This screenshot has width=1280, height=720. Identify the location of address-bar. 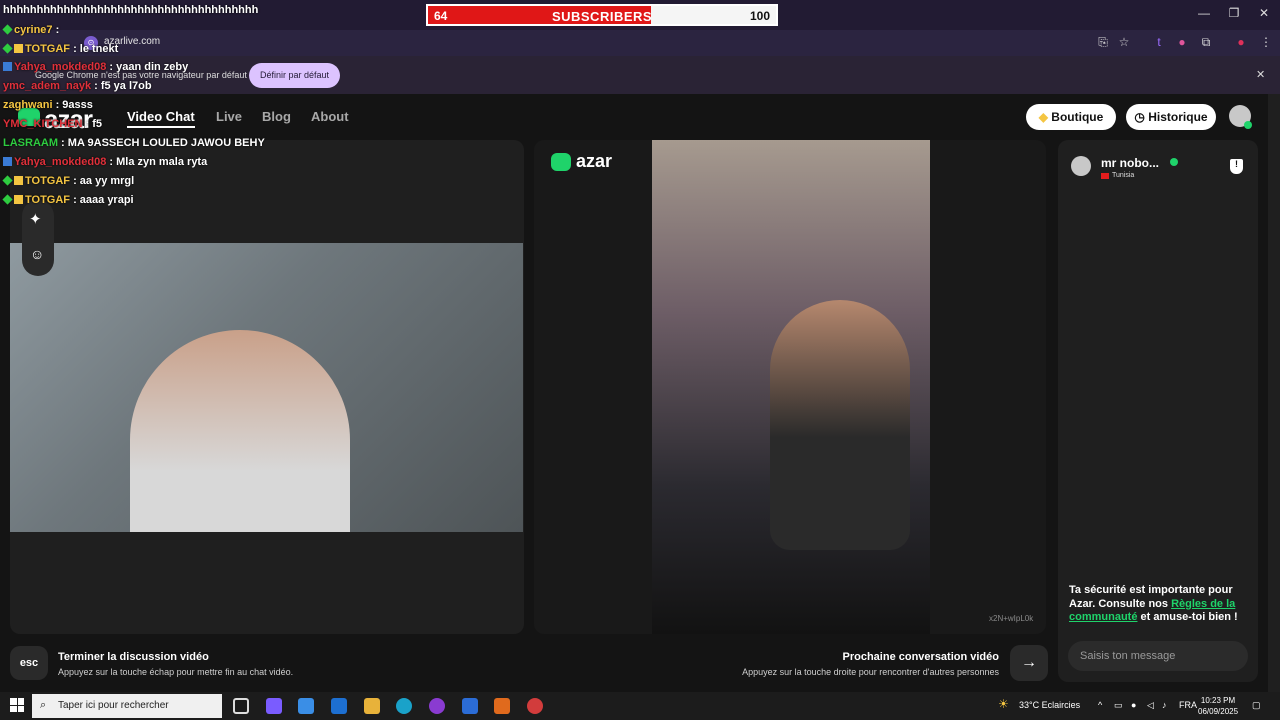
(640, 43).